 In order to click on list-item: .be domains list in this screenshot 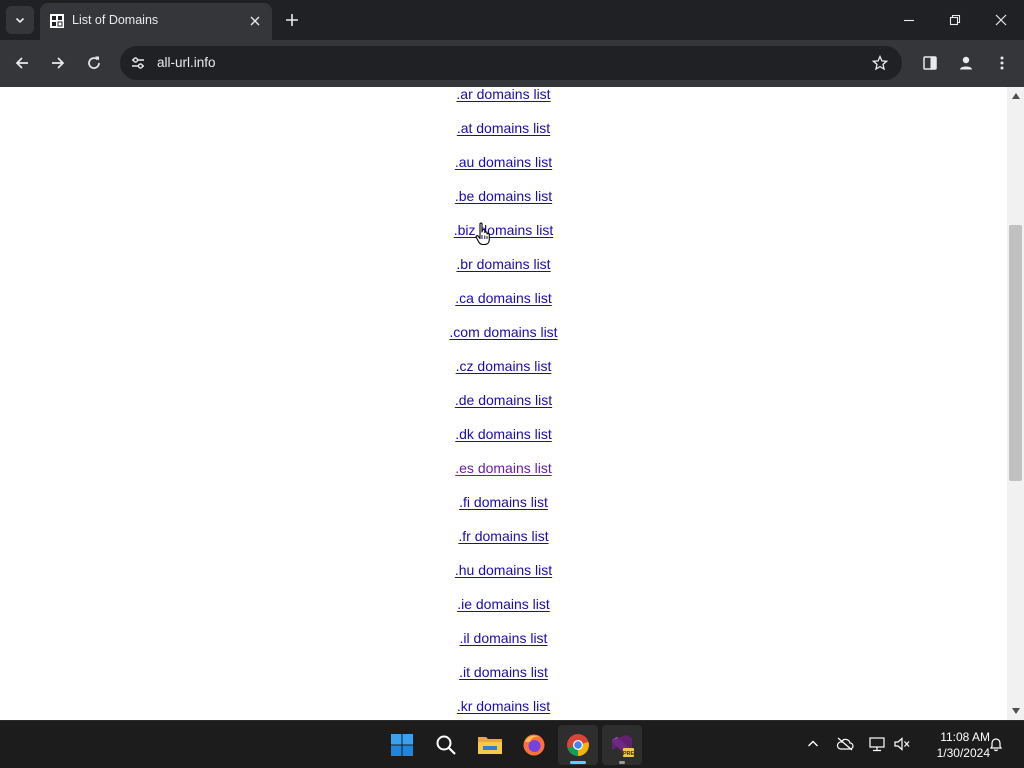, I will do `click(503, 196)`.